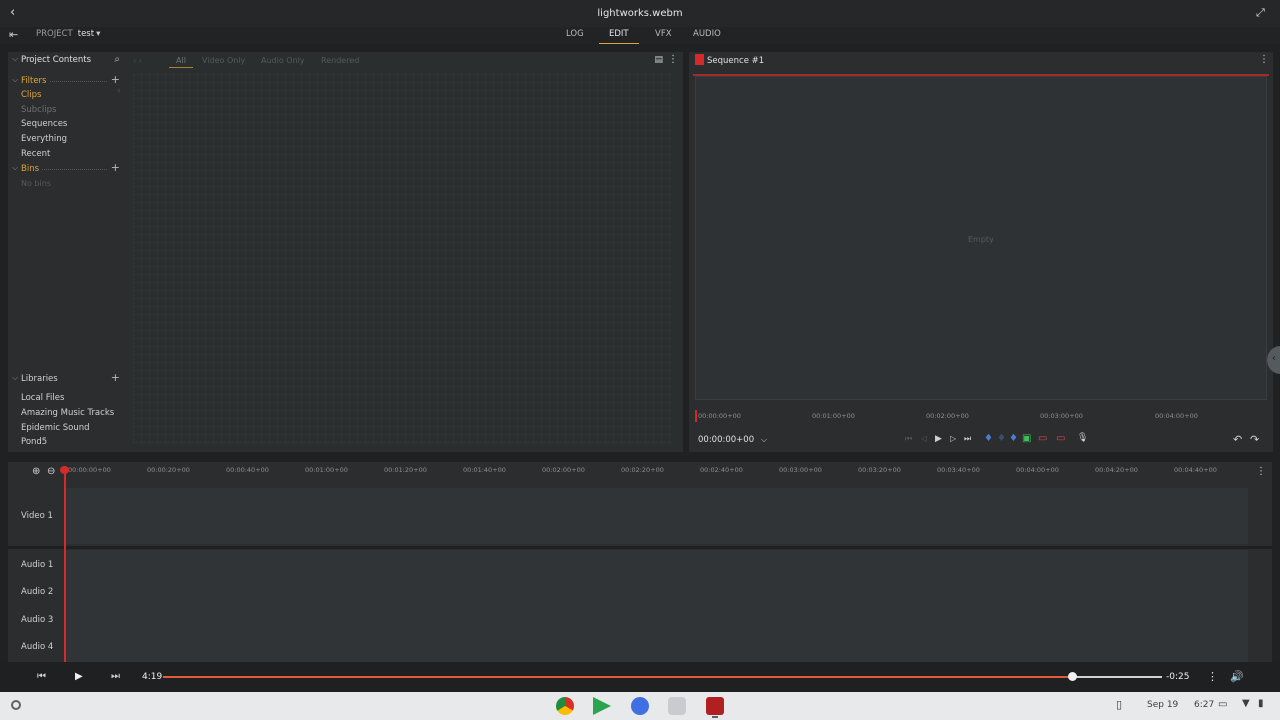 This screenshot has height=720, width=1280. What do you see at coordinates (34, 81) in the screenshot?
I see `filters-label: Filters` at bounding box center [34, 81].